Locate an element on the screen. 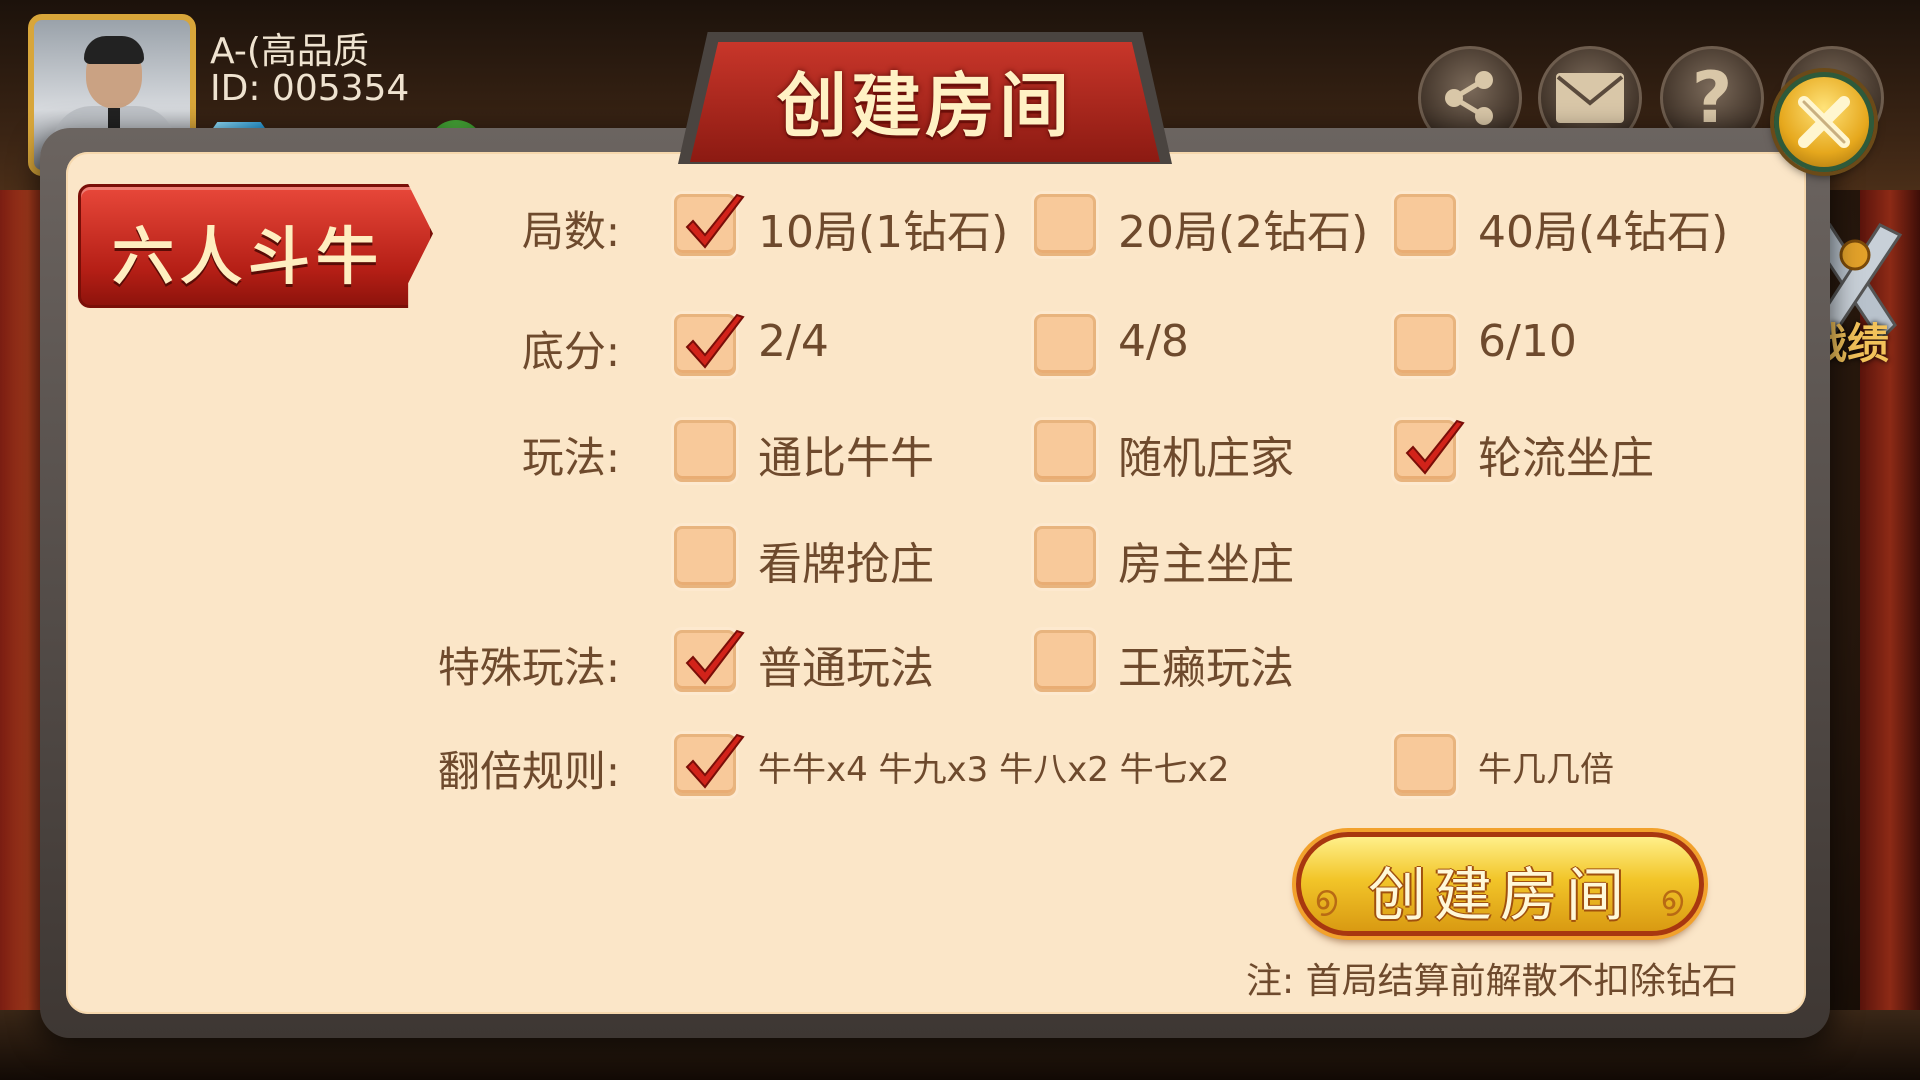 This screenshot has height=1080, width=1920. mode-owner-banker-checkbox is located at coordinates (1065, 557).